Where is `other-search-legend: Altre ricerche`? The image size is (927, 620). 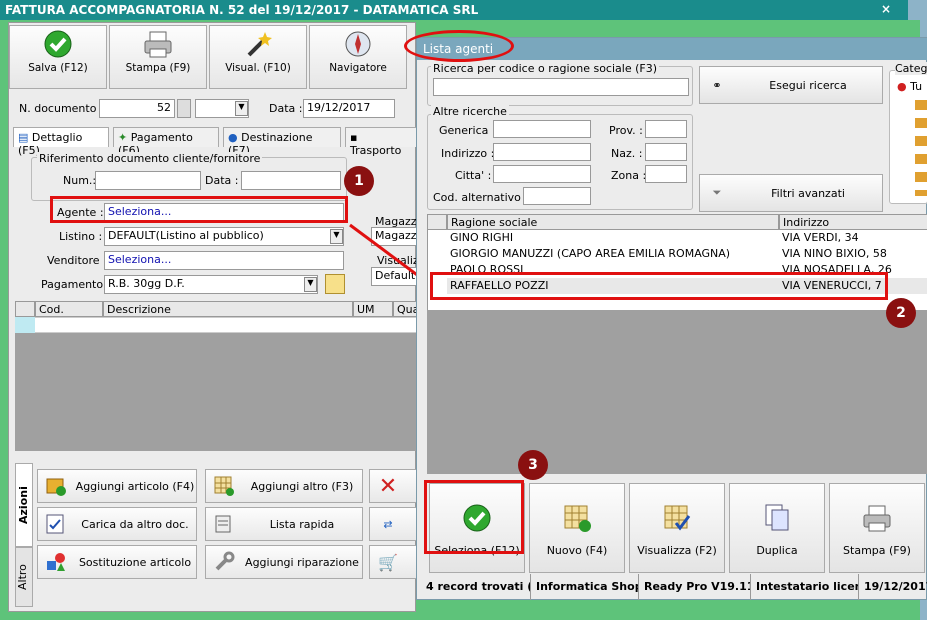
other-search-legend: Altre ricerche is located at coordinates (470, 111).